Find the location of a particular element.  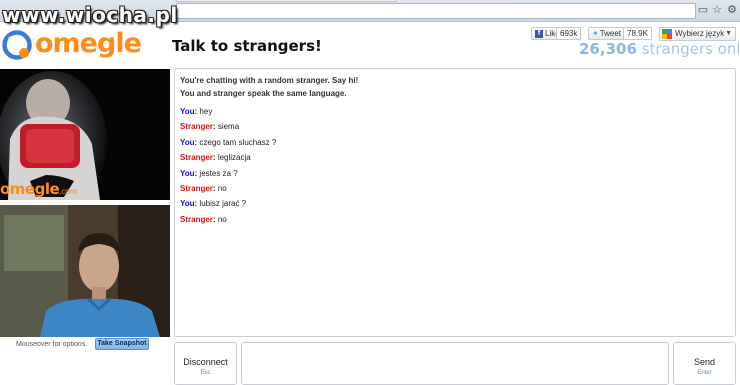

page-icon: ▭ is located at coordinates (703, 10).